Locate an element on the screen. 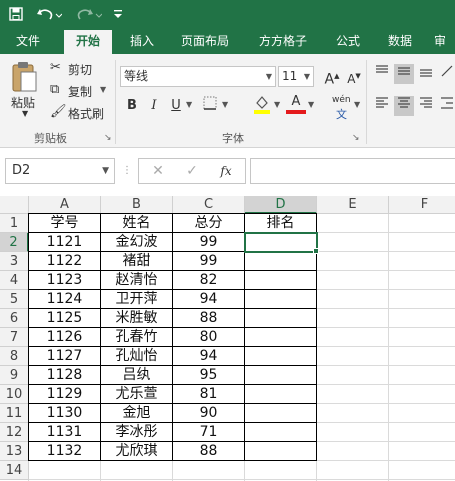 The image size is (455, 481). align-top-icon is located at coordinates (382, 74).